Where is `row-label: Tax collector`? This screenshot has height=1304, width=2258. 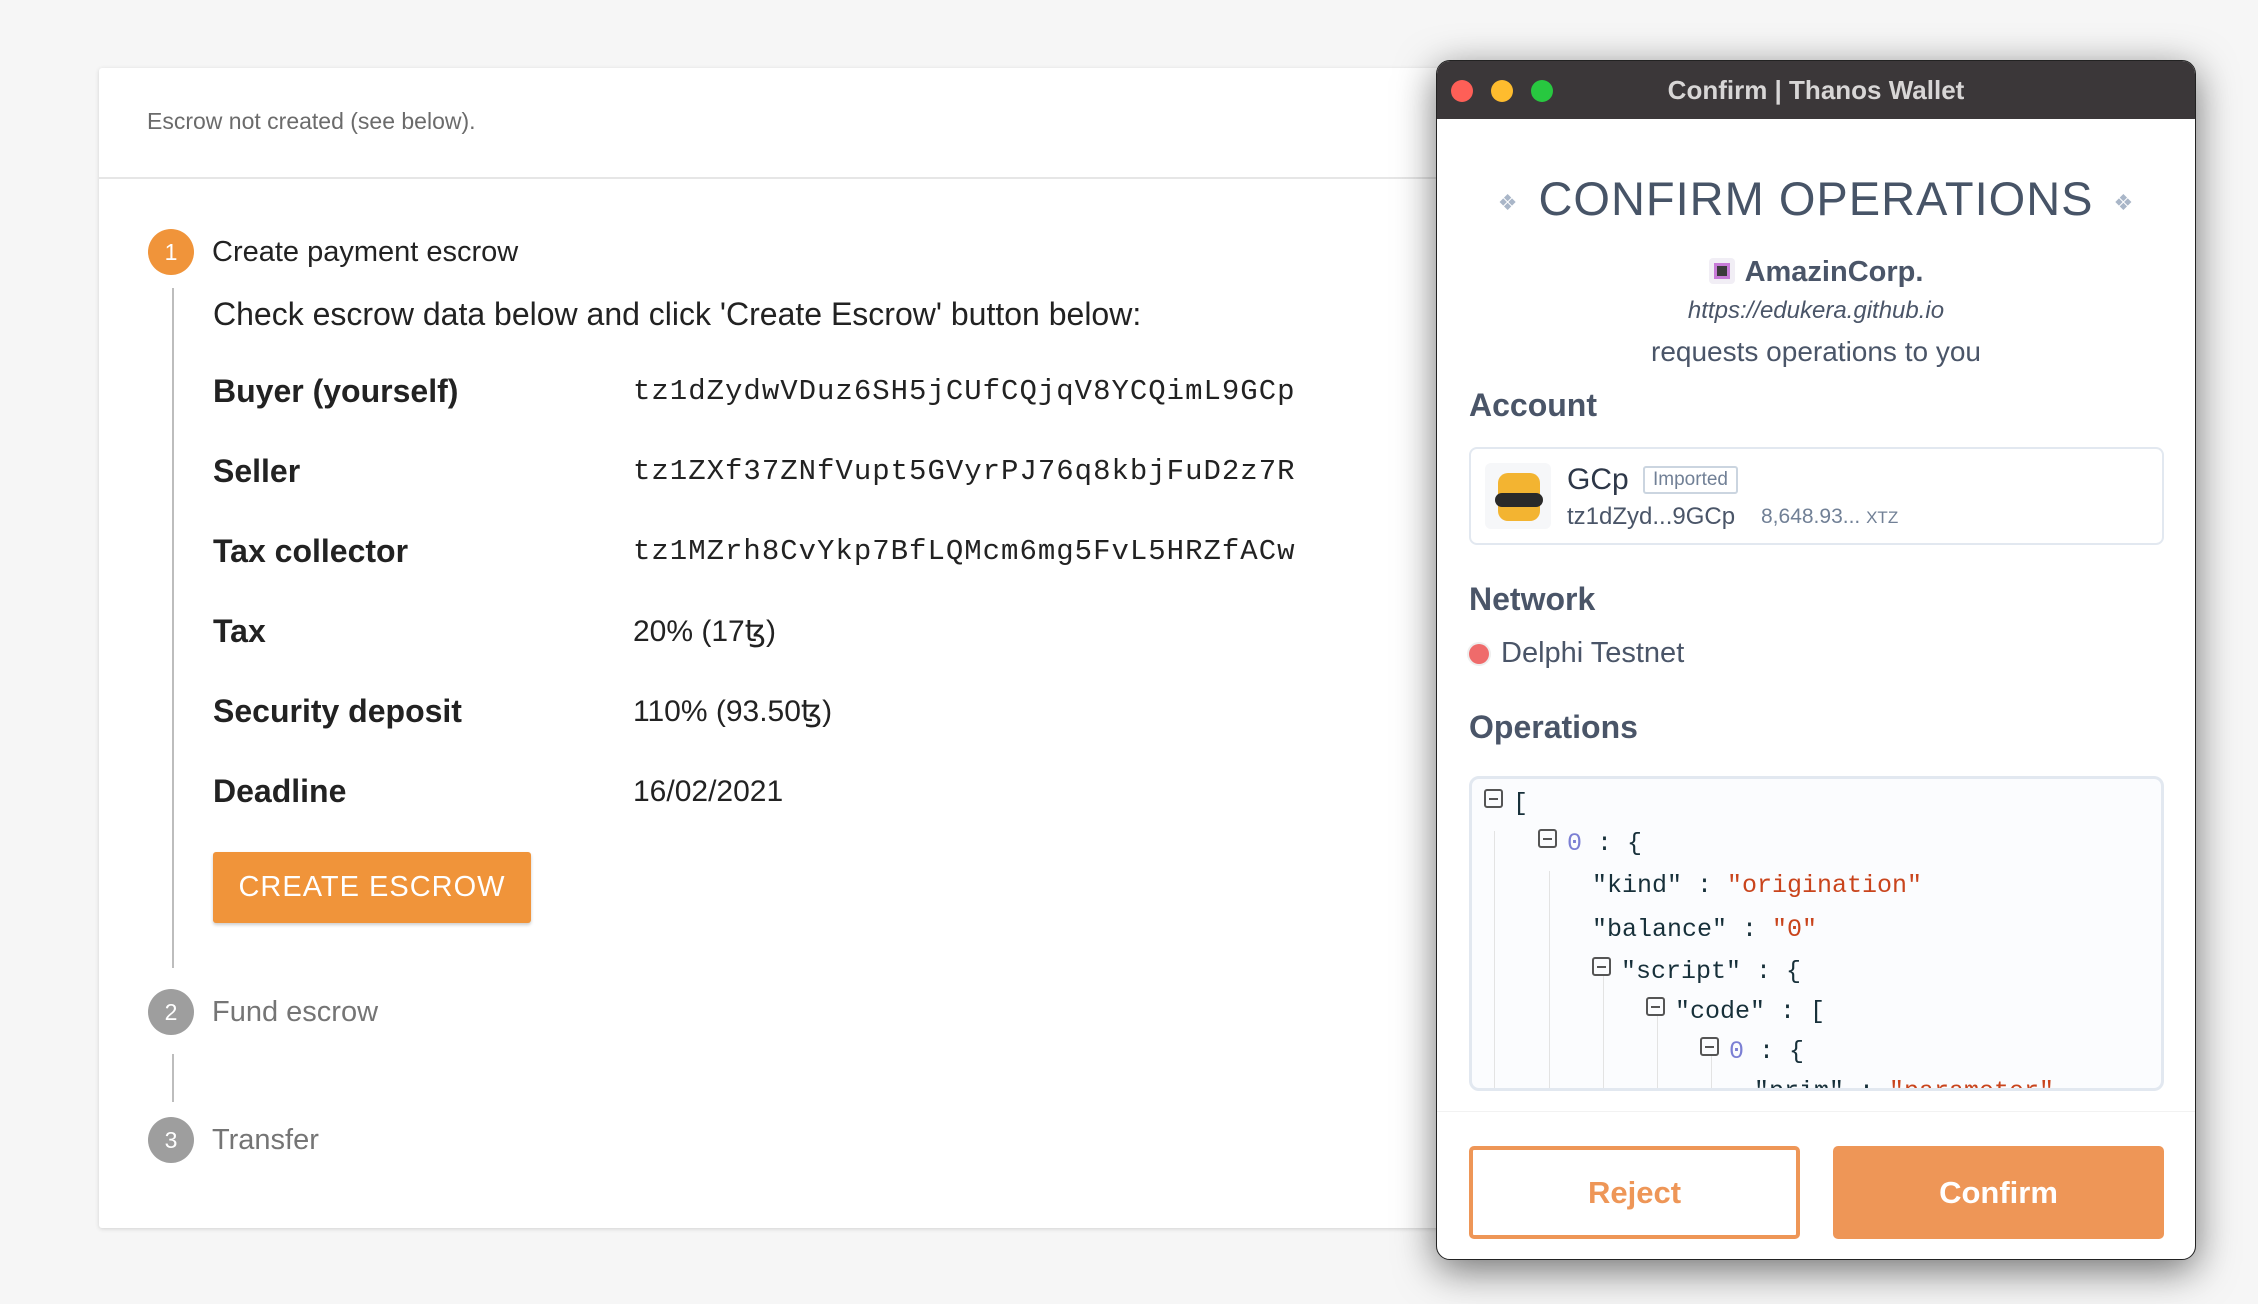
row-label: Tax collector is located at coordinates (311, 551).